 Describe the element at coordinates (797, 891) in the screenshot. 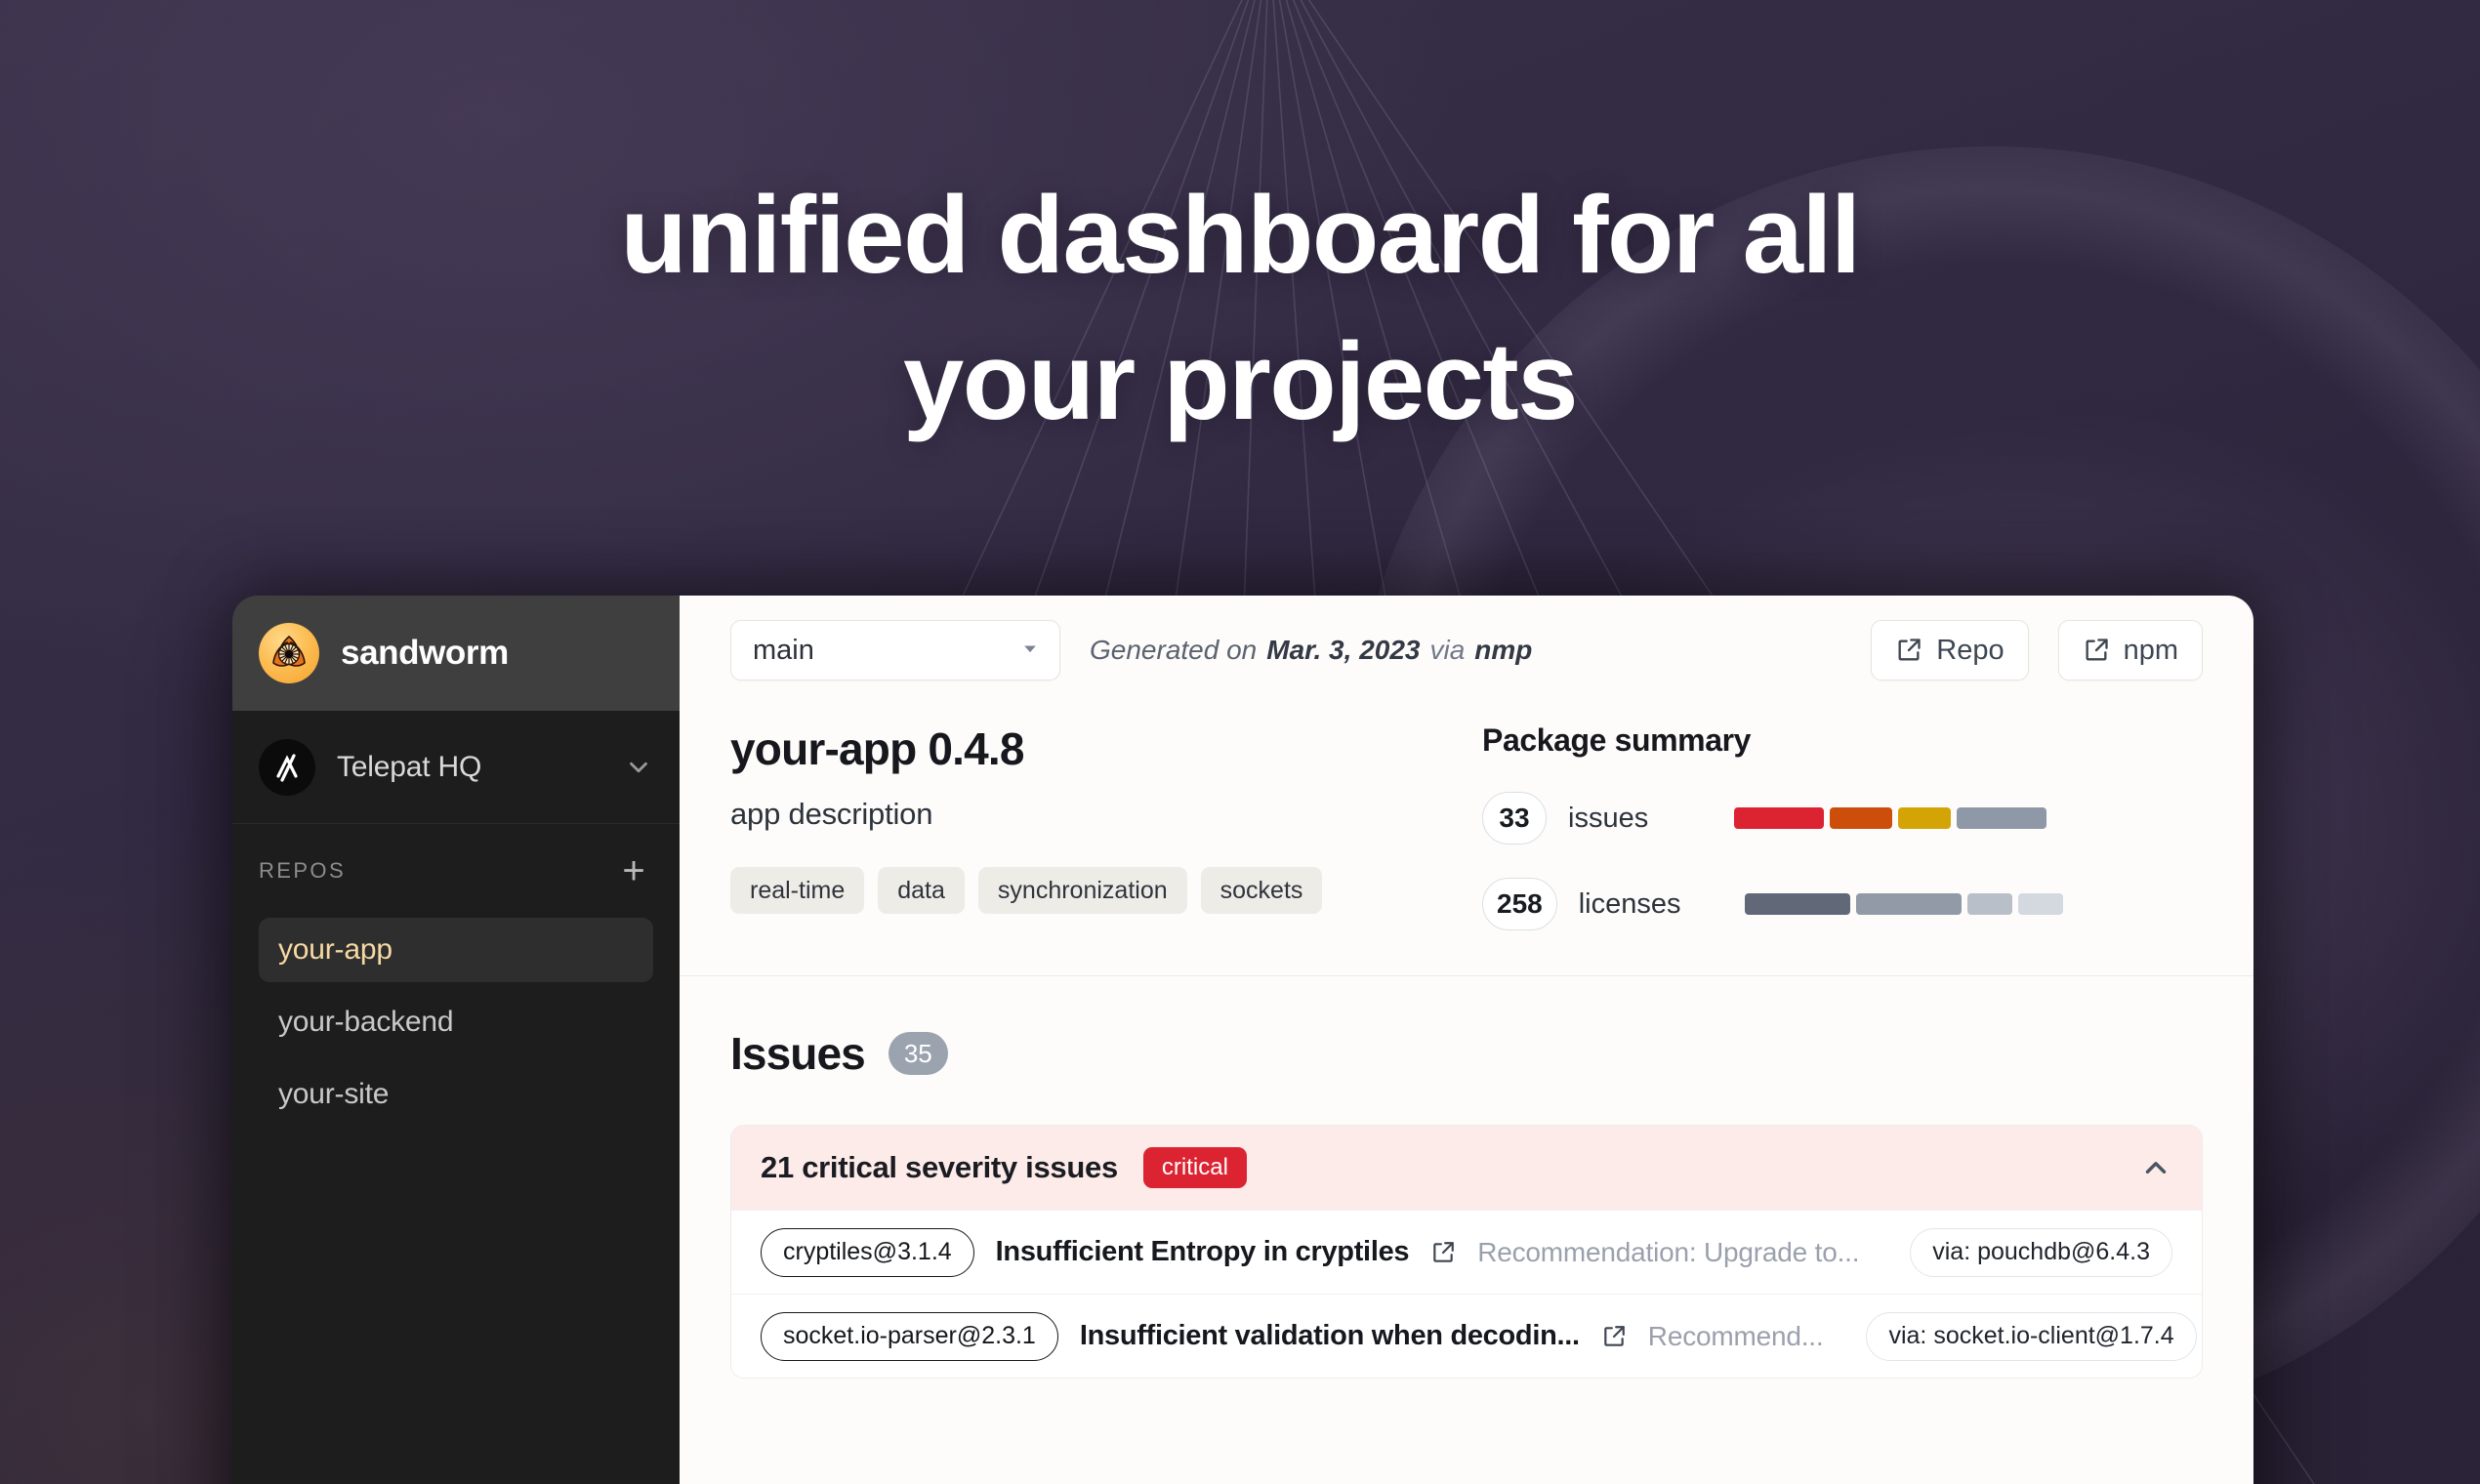

I see `package-tag: real-time` at that location.